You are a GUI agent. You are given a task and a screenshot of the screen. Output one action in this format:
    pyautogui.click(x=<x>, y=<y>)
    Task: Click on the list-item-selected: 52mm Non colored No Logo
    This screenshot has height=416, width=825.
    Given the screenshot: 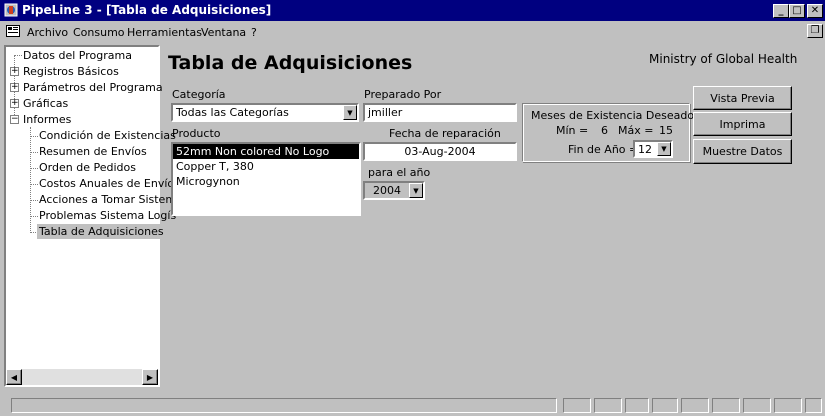 What is the action you would take?
    pyautogui.click(x=266, y=151)
    